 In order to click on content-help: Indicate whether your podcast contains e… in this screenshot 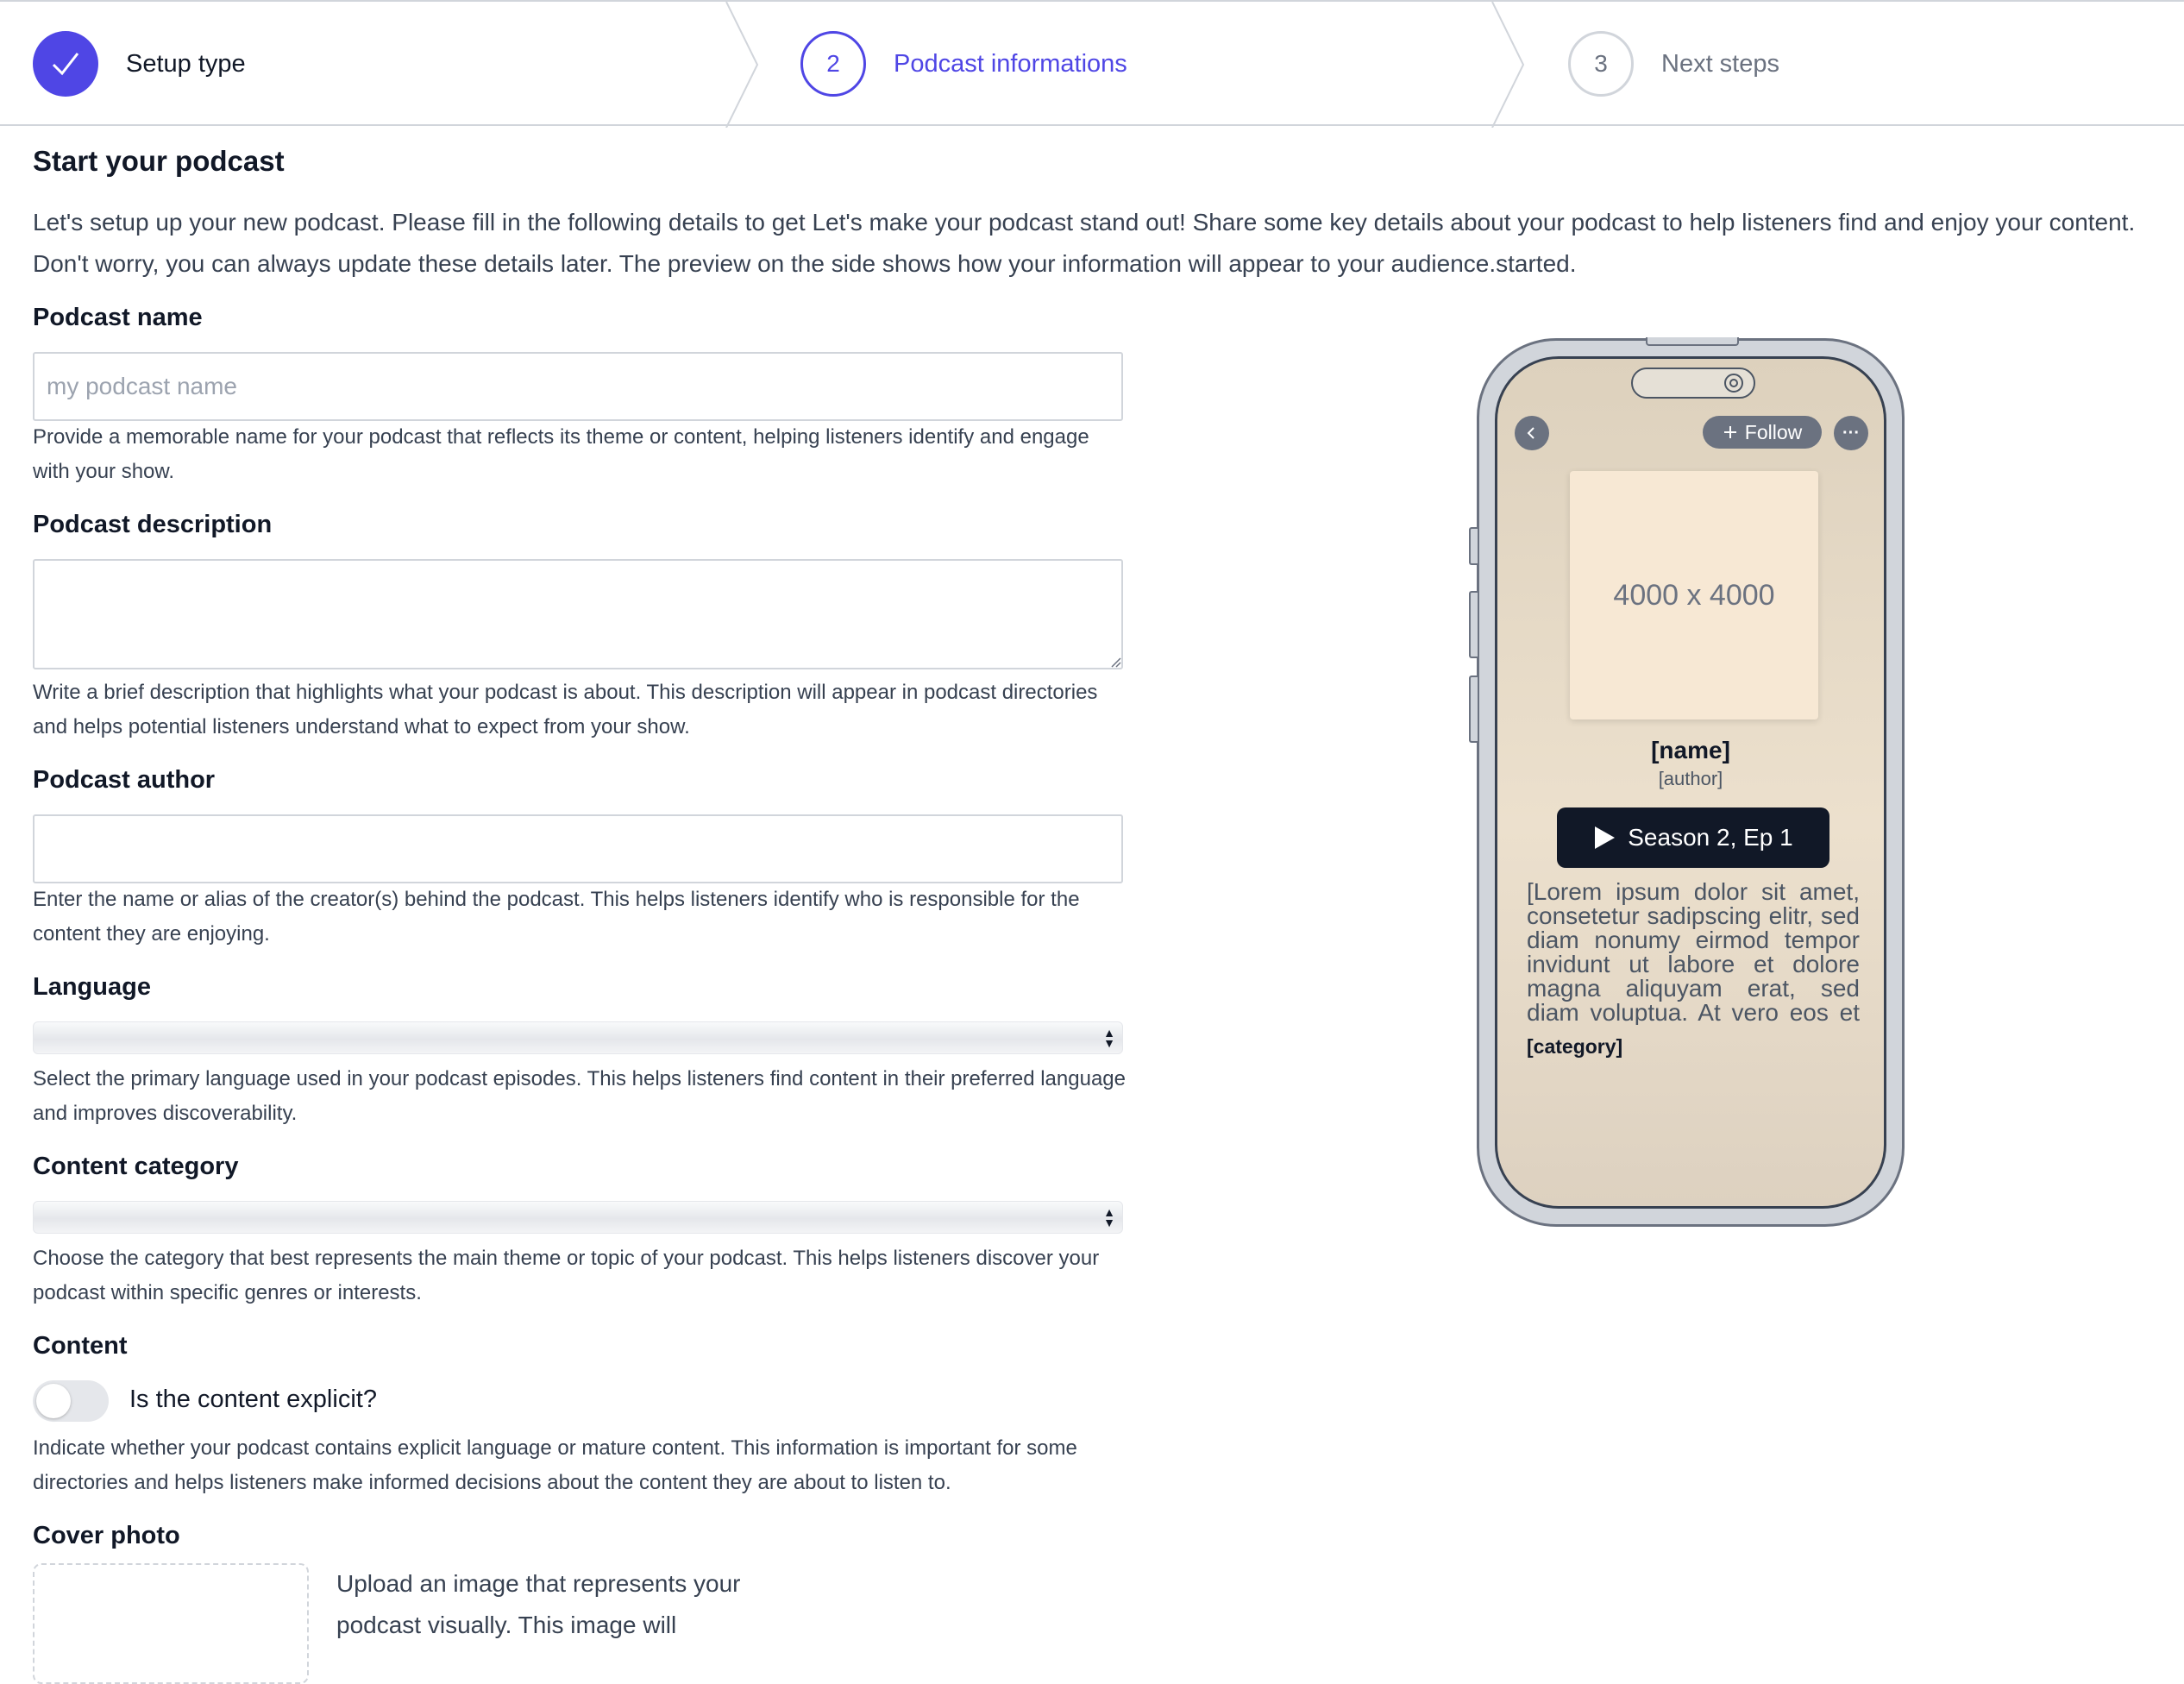, I will do `click(555, 1465)`.